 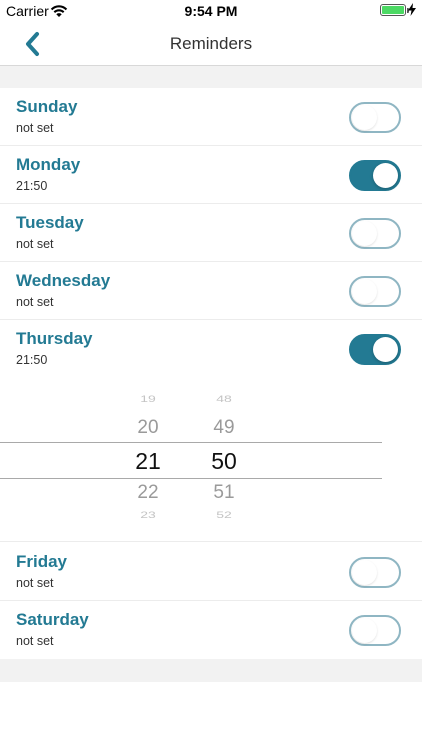 I want to click on day-name: Friday, so click(x=42, y=561).